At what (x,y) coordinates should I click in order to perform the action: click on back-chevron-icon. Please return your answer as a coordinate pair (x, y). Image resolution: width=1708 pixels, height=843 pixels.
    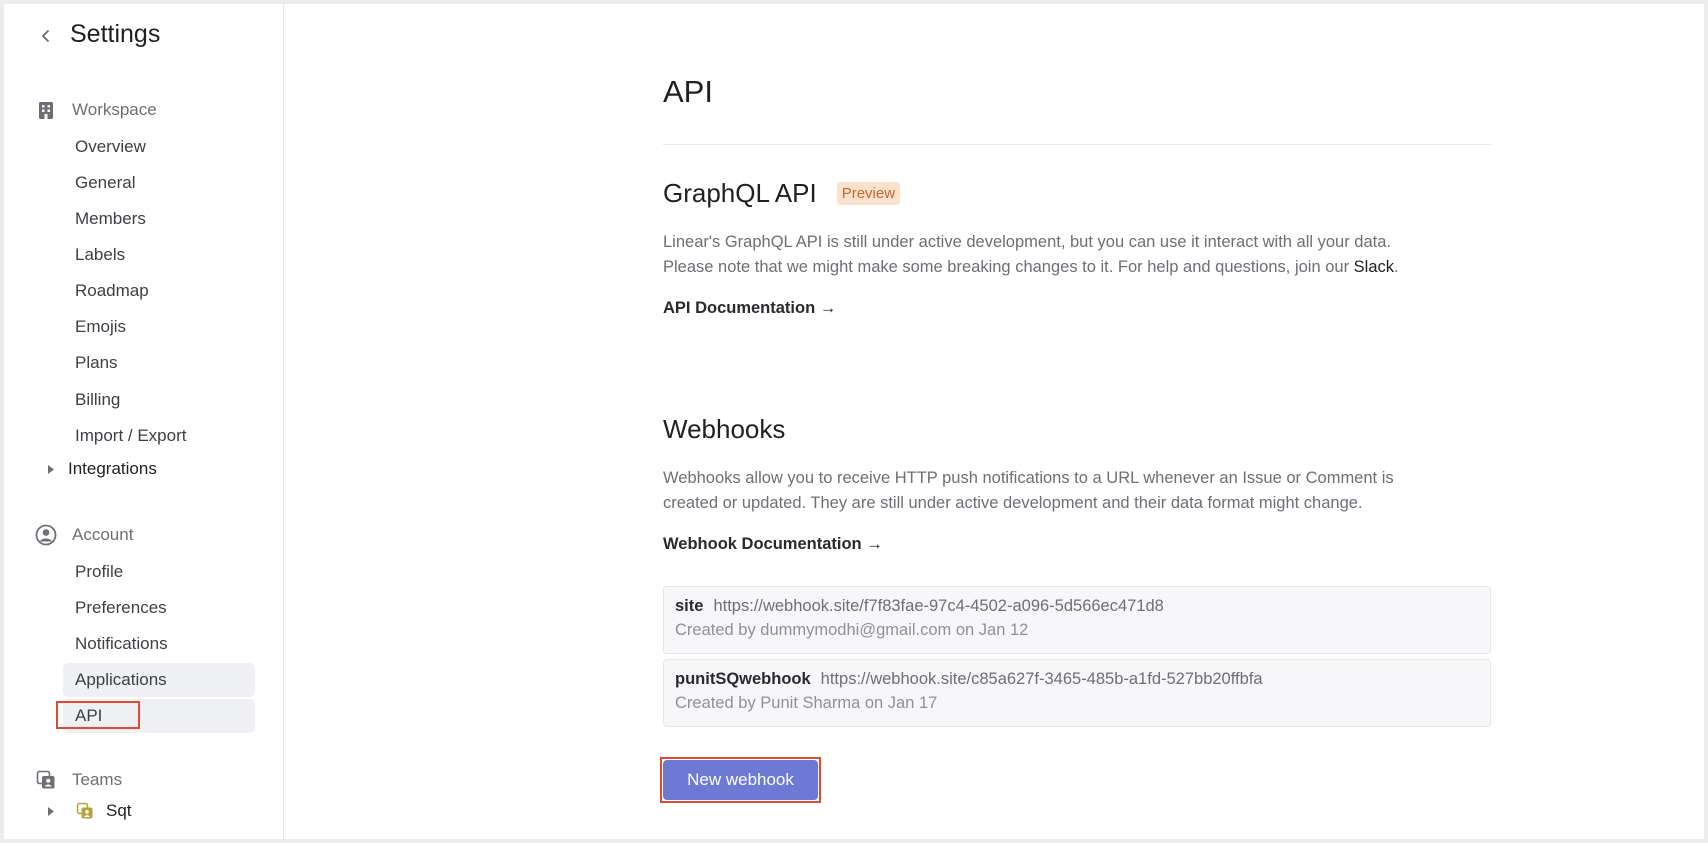
    Looking at the image, I should click on (46, 36).